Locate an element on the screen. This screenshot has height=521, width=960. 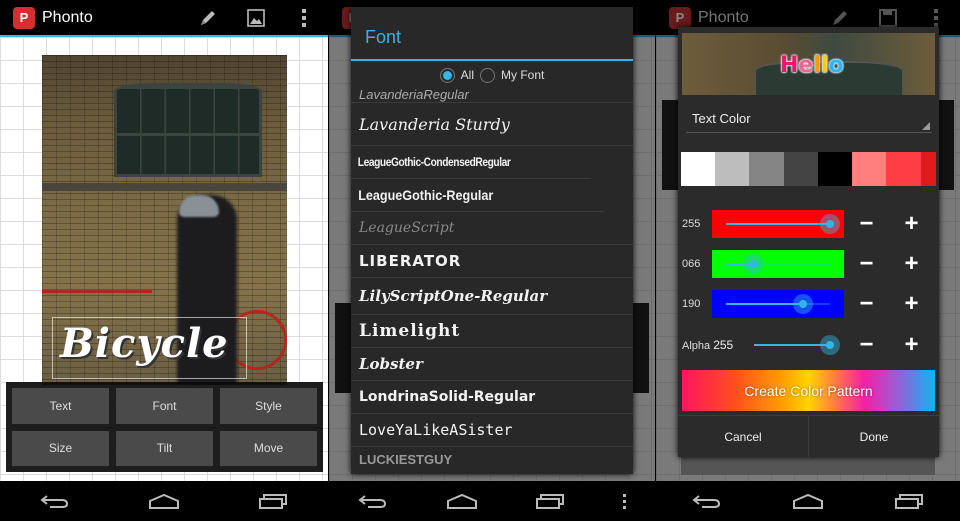
preview-letter: o is located at coordinates (836, 65).